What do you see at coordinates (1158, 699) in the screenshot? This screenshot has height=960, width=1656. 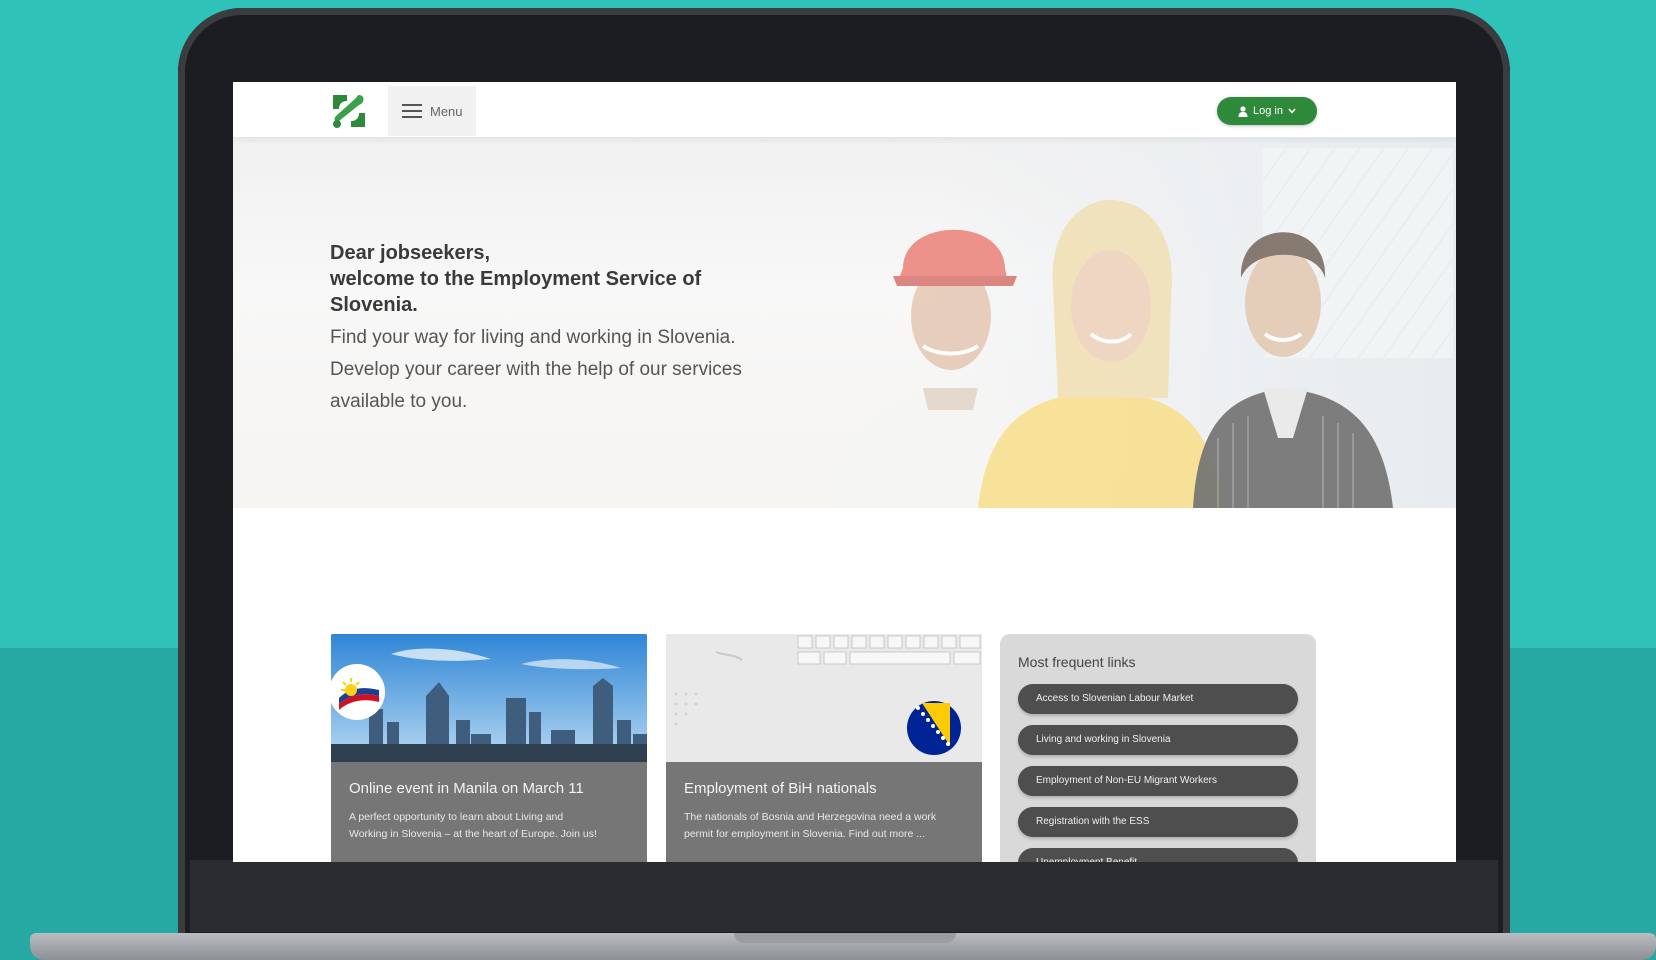 I see `link-access-labour-market: Access to Slovenian Labour Market` at bounding box center [1158, 699].